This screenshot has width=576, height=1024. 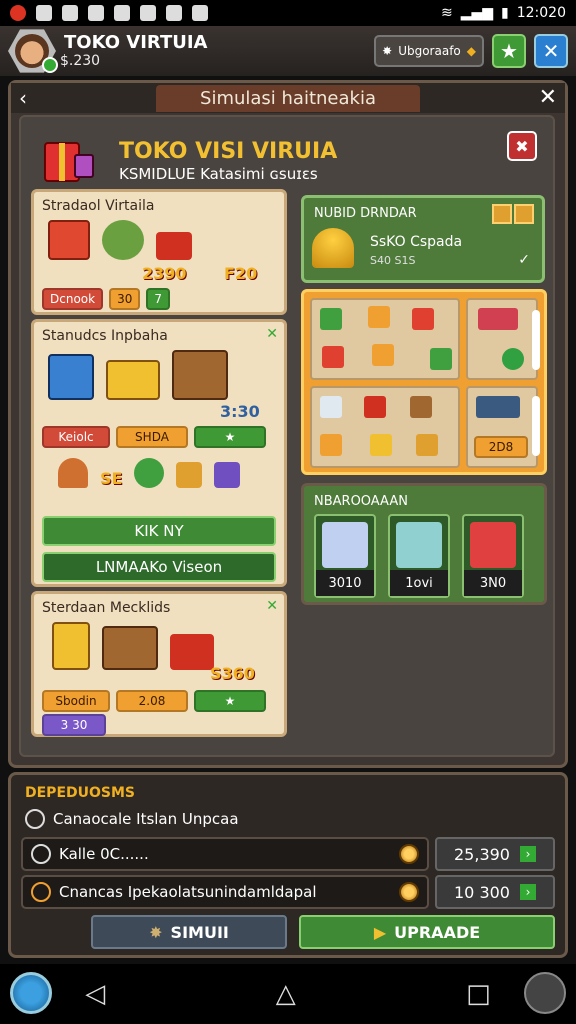 I want to click on yellow-box-icon, so click(x=383, y=355).